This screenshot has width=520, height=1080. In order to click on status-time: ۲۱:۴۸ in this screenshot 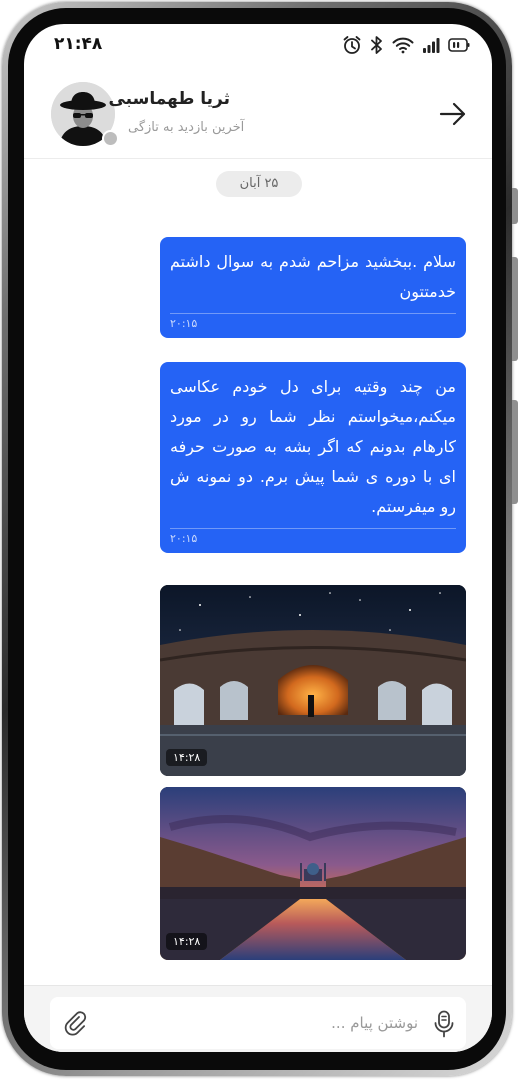, I will do `click(78, 44)`.